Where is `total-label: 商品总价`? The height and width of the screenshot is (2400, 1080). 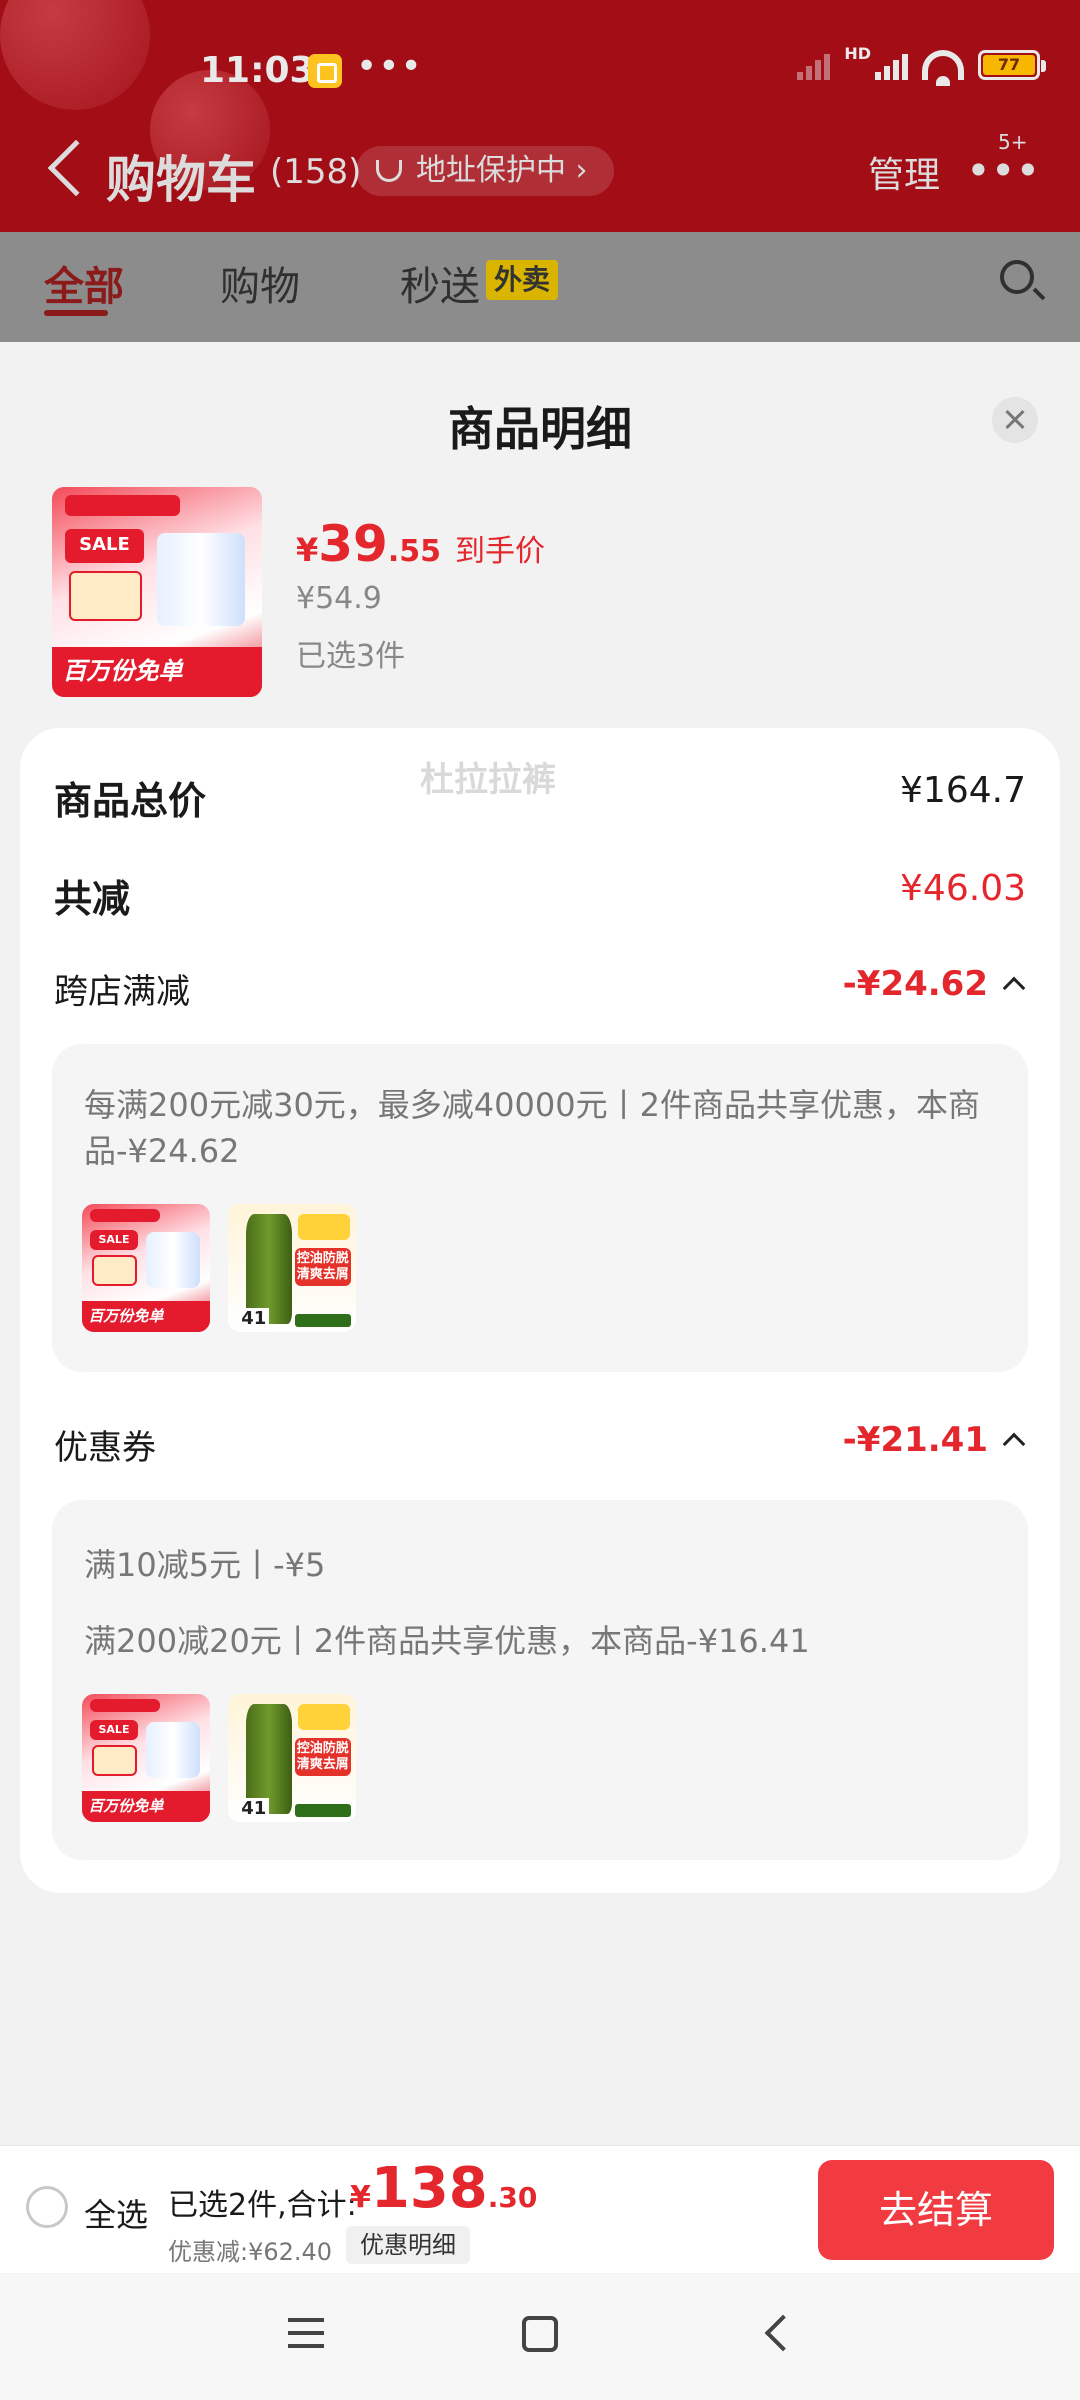 total-label: 商品总价 is located at coordinates (130, 801).